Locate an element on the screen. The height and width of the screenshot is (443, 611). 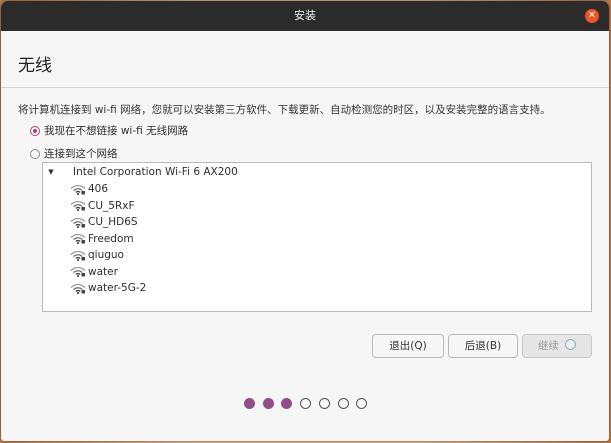
network-item: Freedom is located at coordinates (102, 239).